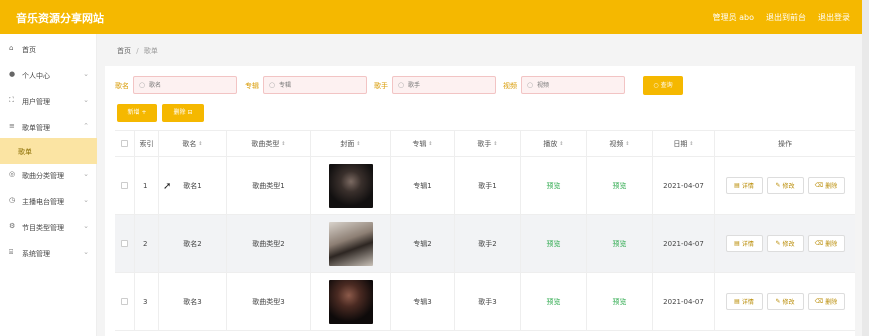 This screenshot has height=336, width=869. Describe the element at coordinates (192, 185) in the screenshot. I see `song-name: 歌名1` at that location.